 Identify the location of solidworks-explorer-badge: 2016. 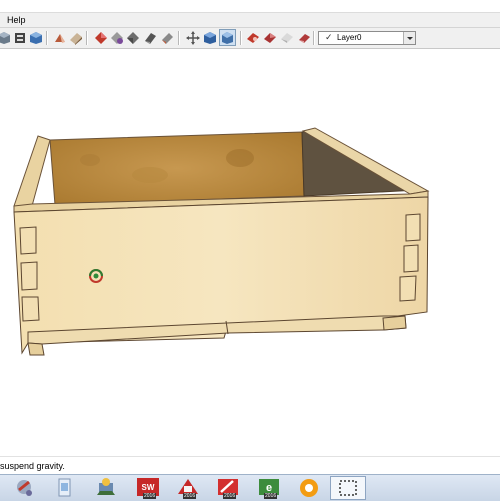
(190, 496).